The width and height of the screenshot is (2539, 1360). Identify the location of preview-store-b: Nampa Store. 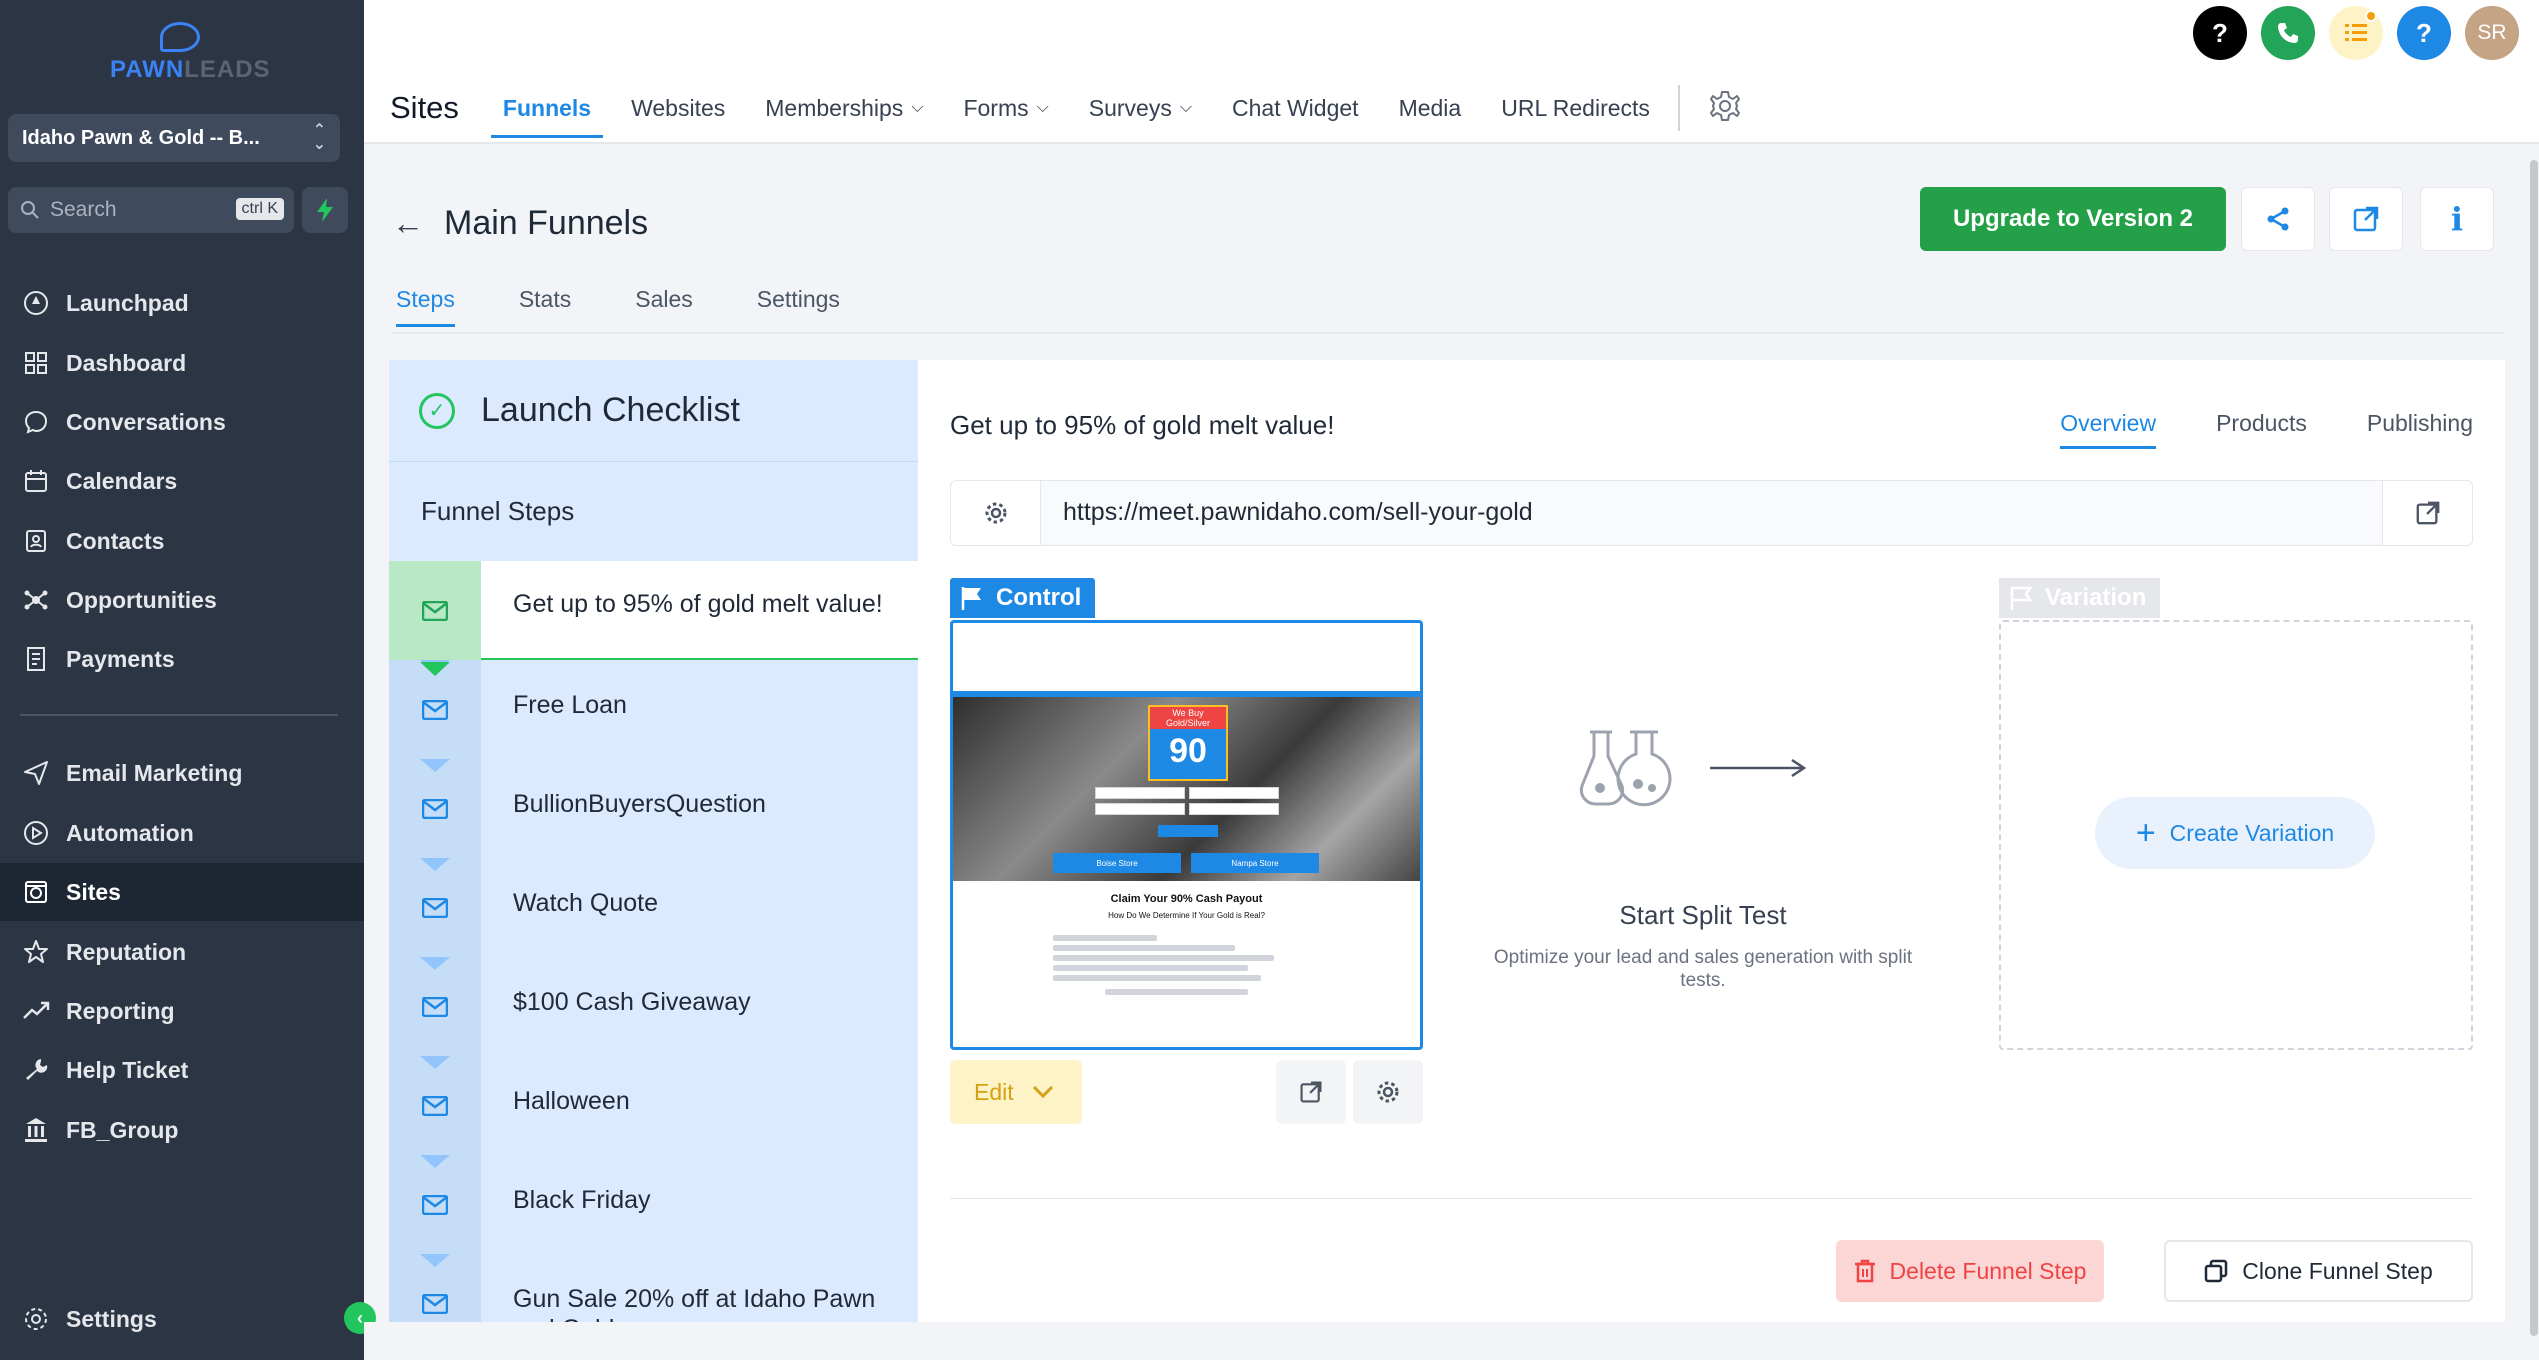
(1255, 863).